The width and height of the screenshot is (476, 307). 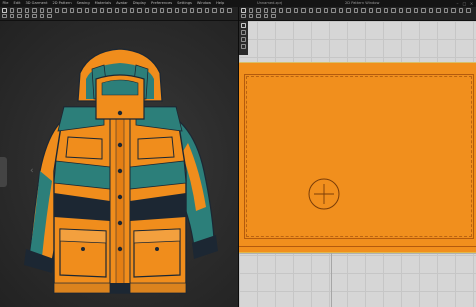 I want to click on crosshair-target-icon, so click(x=324, y=194).